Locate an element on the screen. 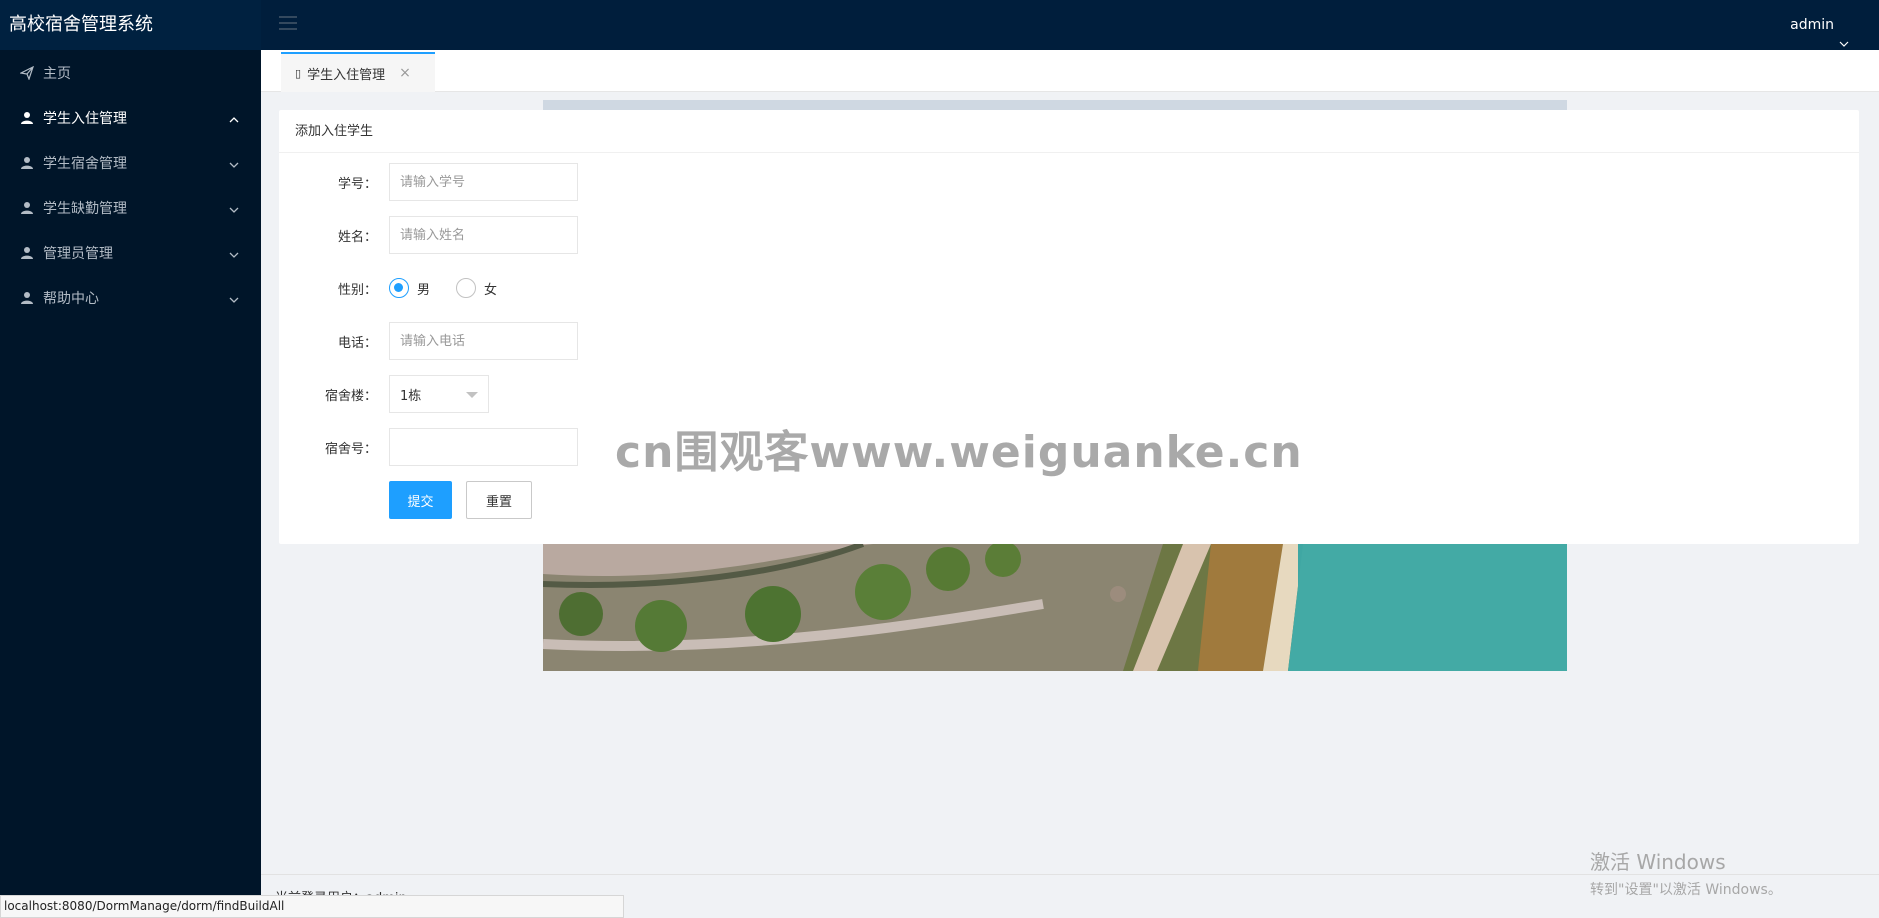 This screenshot has height=918, width=1879. student-id-input is located at coordinates (483, 182).